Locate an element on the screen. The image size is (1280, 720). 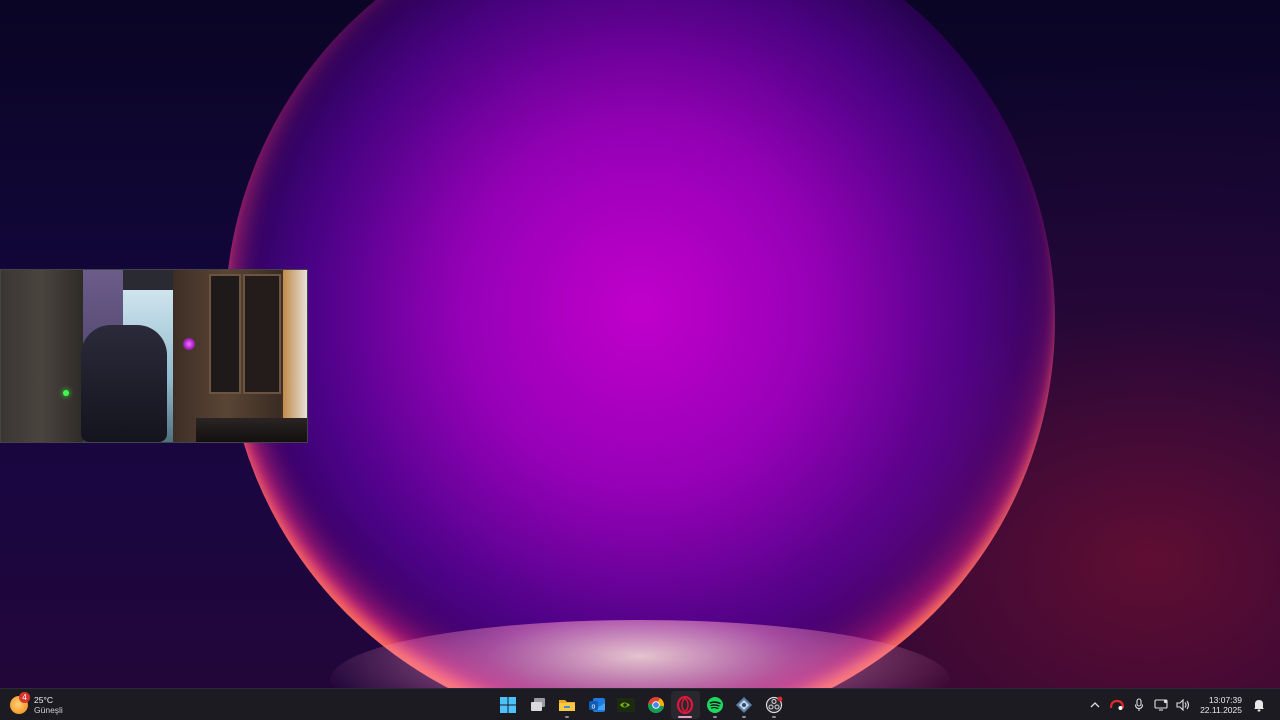
volume-button is located at coordinates (1183, 705).